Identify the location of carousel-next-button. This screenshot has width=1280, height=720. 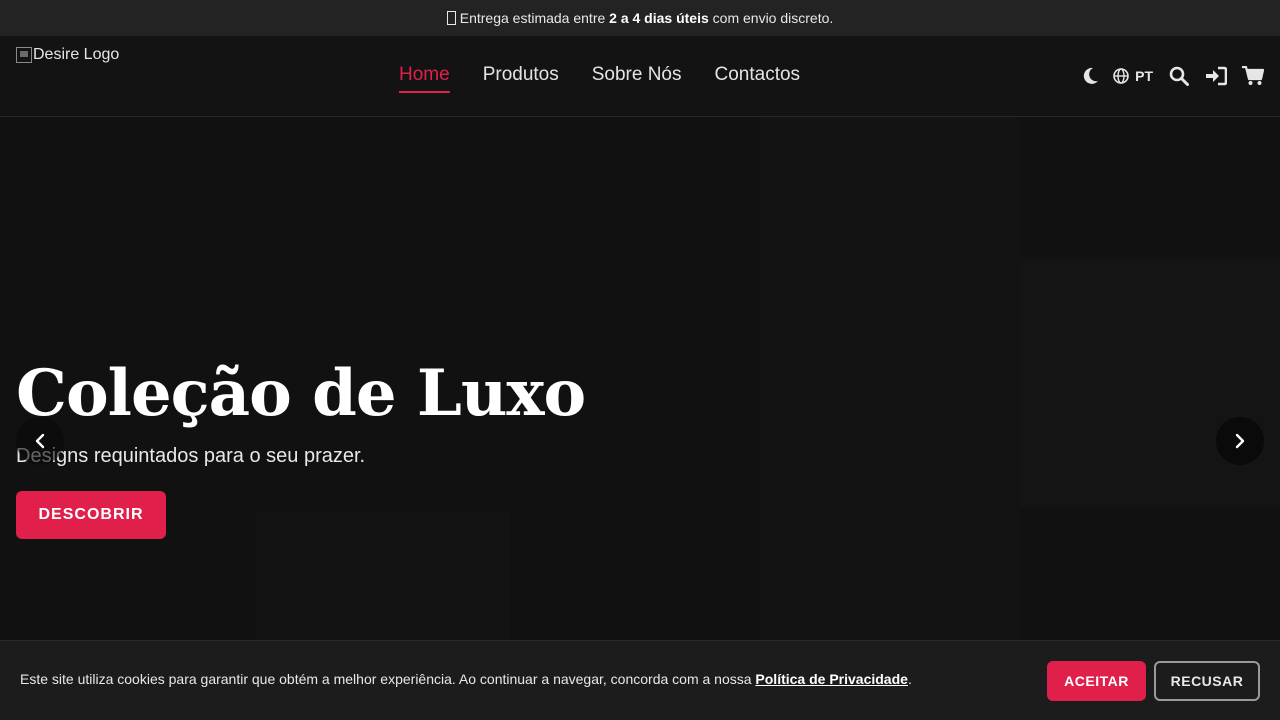
(1240, 441).